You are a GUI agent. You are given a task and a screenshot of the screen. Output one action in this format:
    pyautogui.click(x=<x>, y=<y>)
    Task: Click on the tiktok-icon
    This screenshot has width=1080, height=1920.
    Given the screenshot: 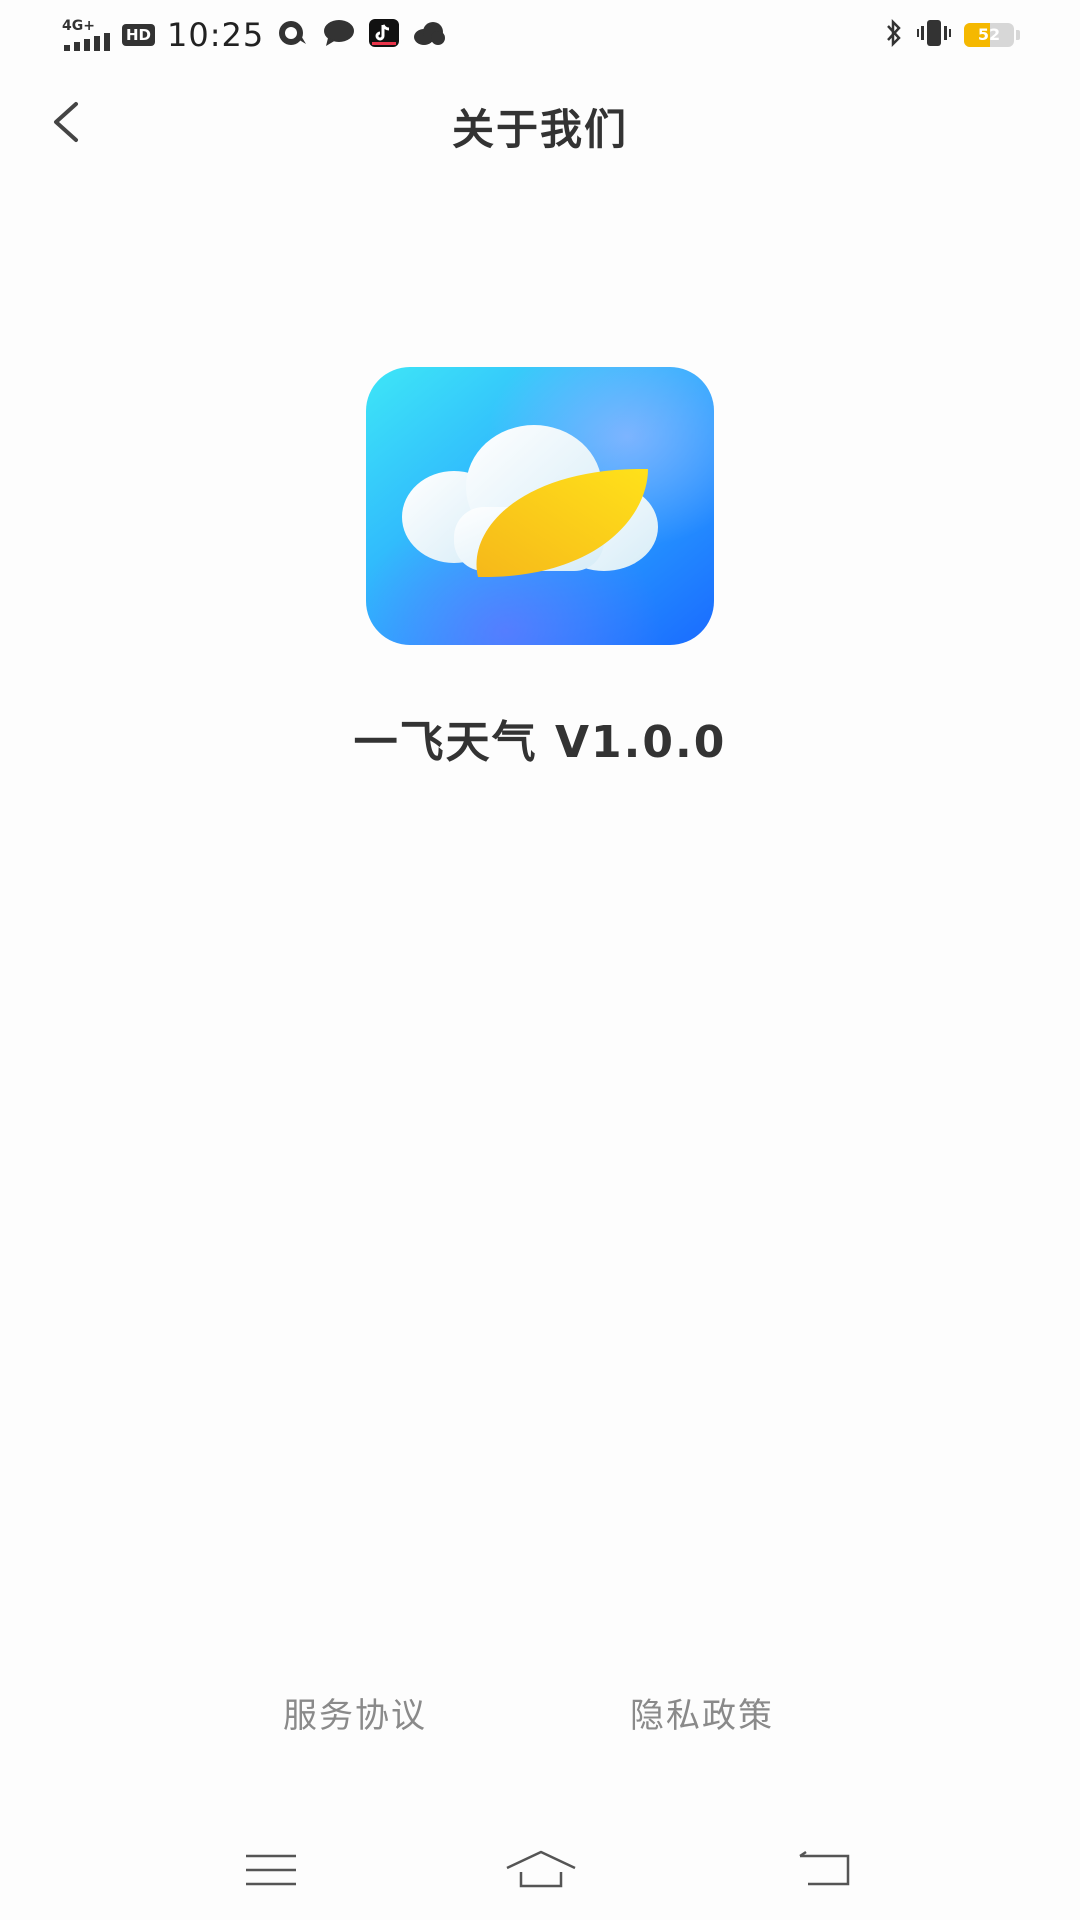 What is the action you would take?
    pyautogui.click(x=384, y=35)
    